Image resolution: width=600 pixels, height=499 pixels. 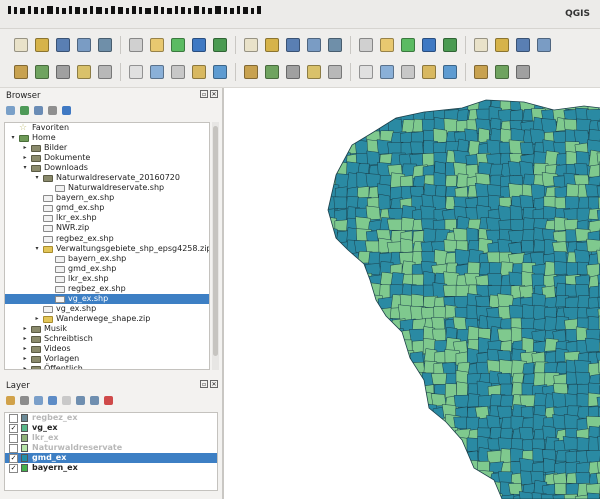 I want to click on new-shapefile-icon, so click(x=63, y=72).